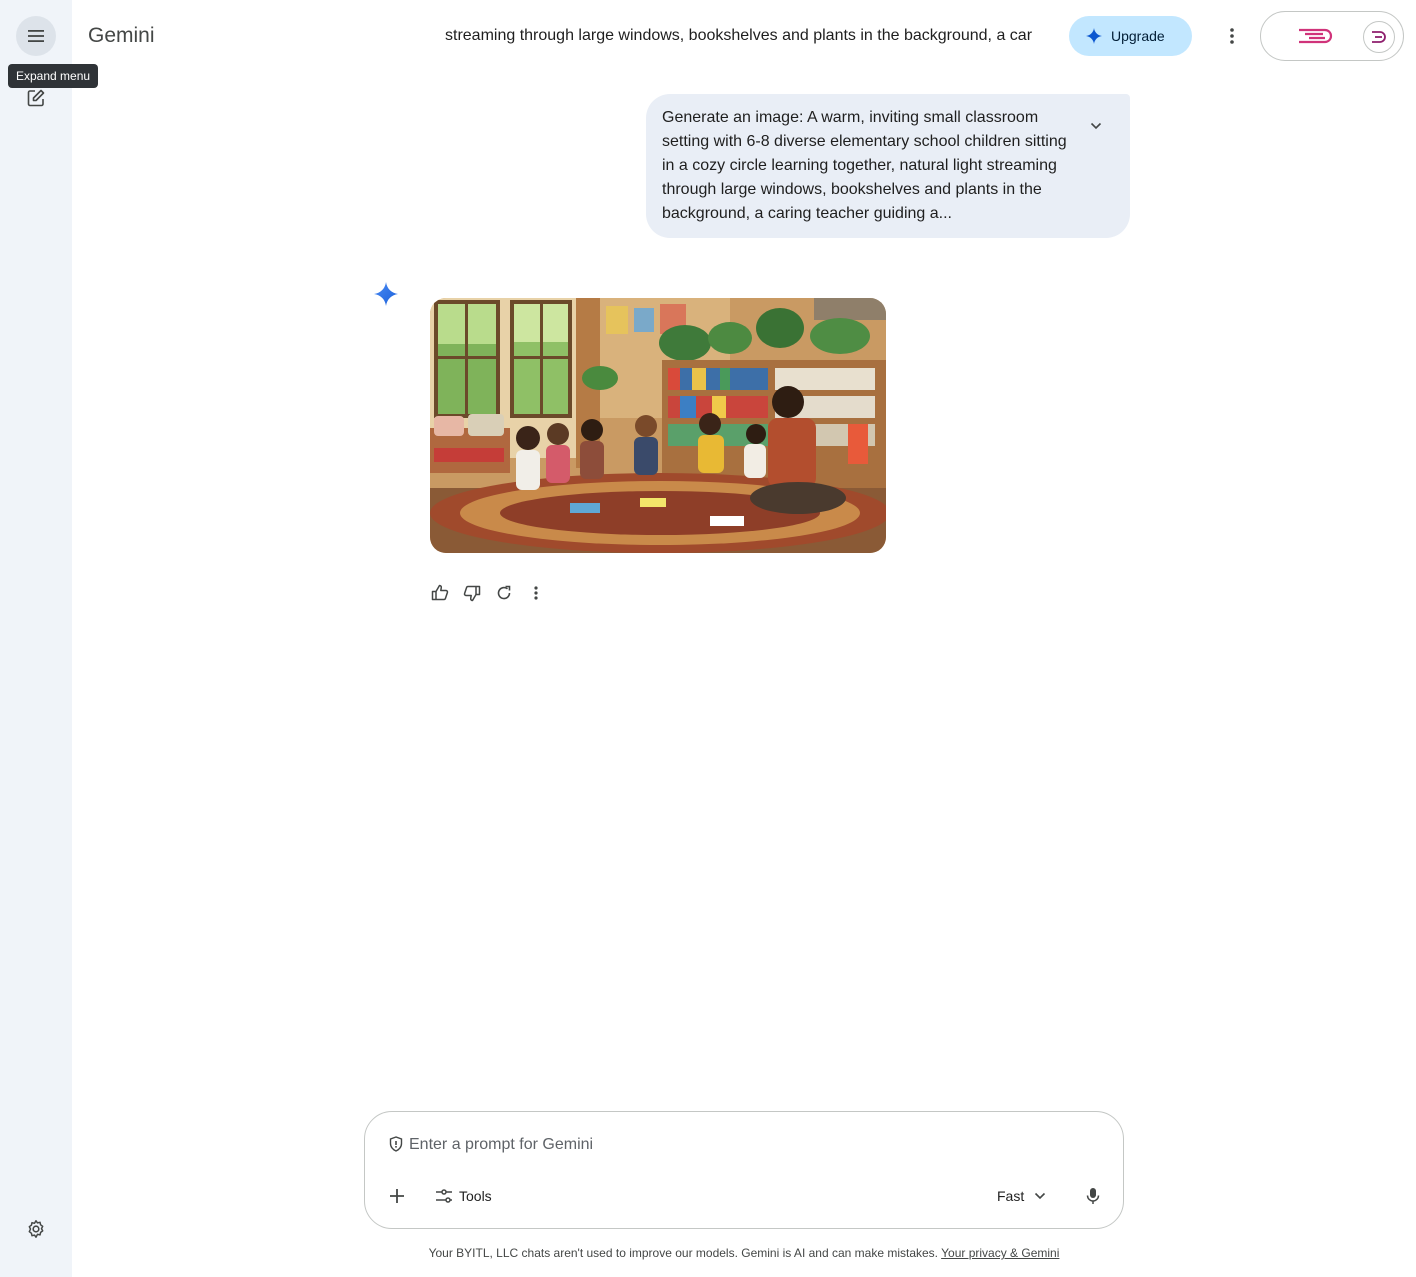 The image size is (1416, 1277). I want to click on mic-icon, so click(1093, 1196).